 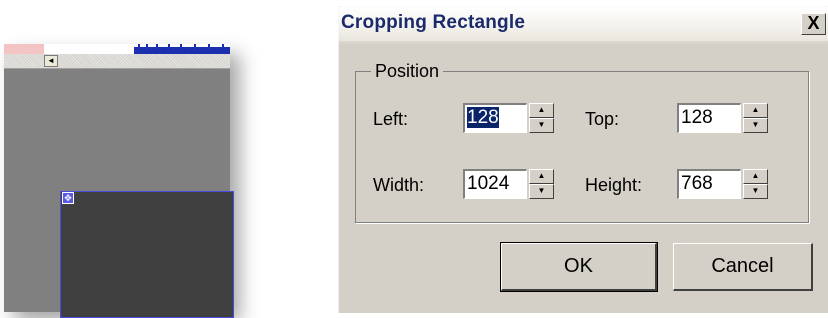 I want to click on position-group-label: Position, so click(x=407, y=71).